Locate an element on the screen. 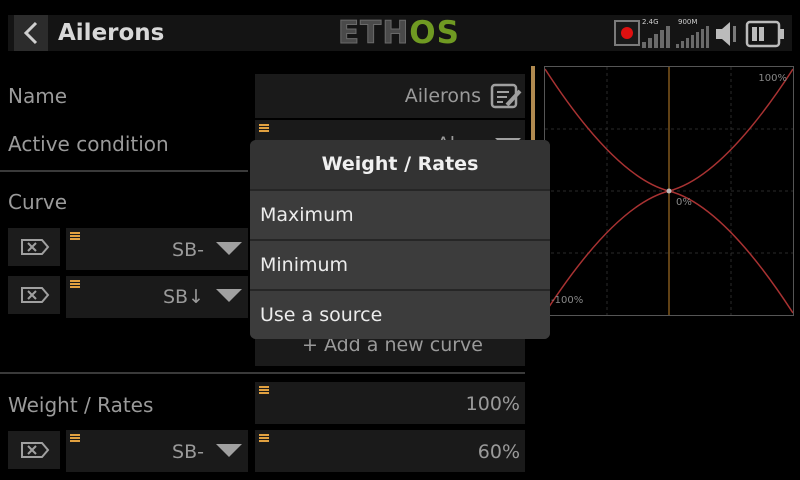  curve-source-select: SB- is located at coordinates (157, 249).